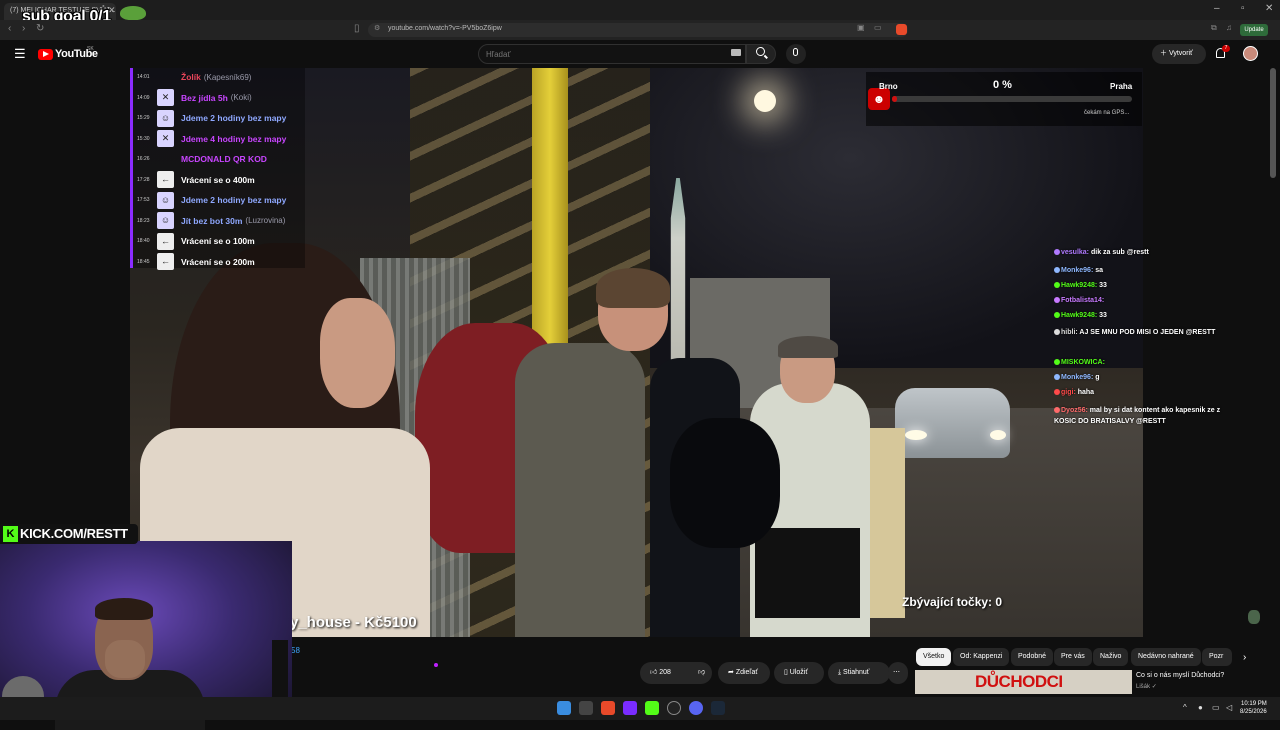  What do you see at coordinates (1216, 707) in the screenshot?
I see `network-icon: ▭` at bounding box center [1216, 707].